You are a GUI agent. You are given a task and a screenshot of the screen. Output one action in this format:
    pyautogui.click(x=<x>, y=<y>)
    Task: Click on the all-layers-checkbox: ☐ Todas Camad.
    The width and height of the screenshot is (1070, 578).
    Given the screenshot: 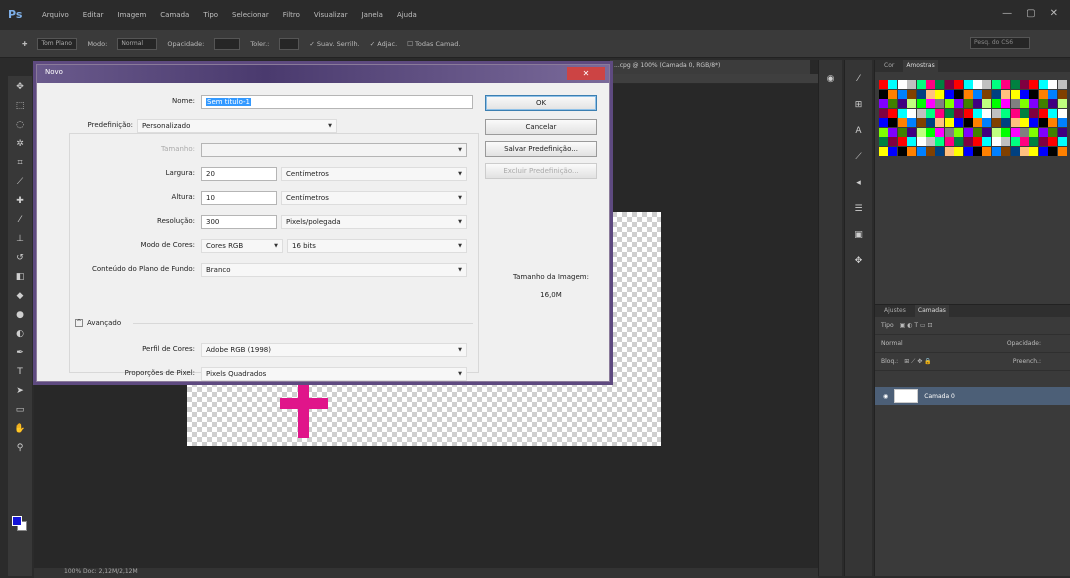 What is the action you would take?
    pyautogui.click(x=433, y=44)
    